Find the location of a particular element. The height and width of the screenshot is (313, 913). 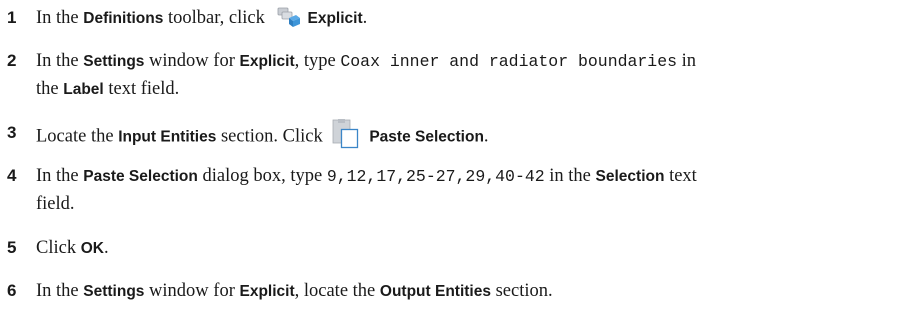

step-number: 4 is located at coordinates (12, 175).